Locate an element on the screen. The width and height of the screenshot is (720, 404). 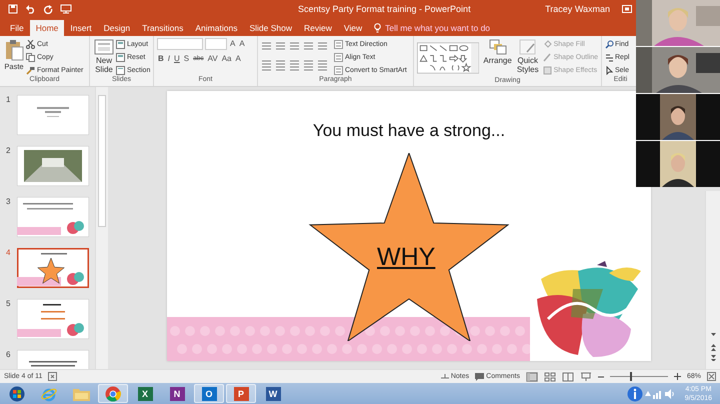
user-name: Tracey Waxman is located at coordinates (577, 9).